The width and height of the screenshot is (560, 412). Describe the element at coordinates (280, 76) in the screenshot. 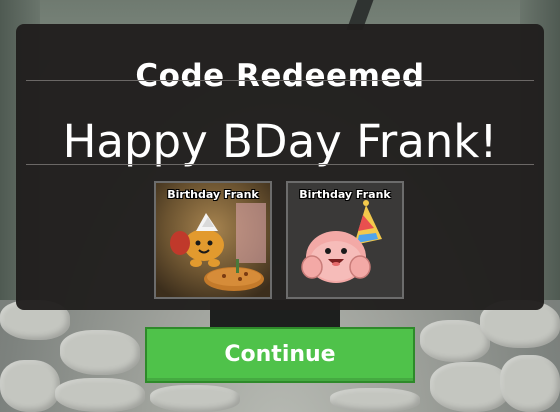

I see `dialog-title: Code Redeemed` at that location.